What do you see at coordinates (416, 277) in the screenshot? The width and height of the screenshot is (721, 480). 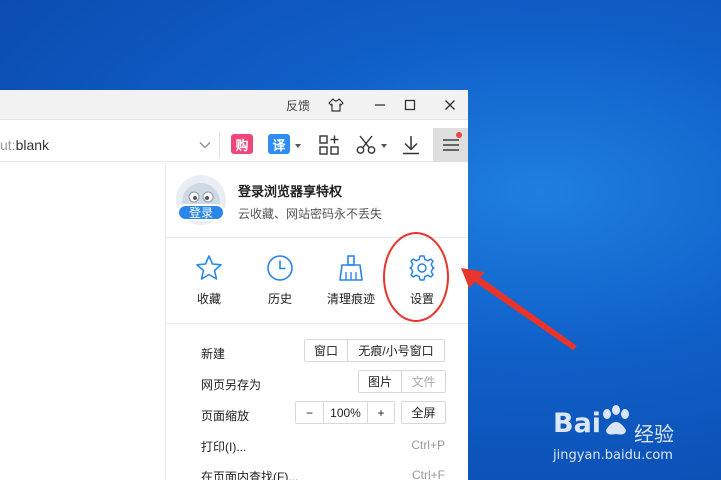 I see `annotation-circle` at bounding box center [416, 277].